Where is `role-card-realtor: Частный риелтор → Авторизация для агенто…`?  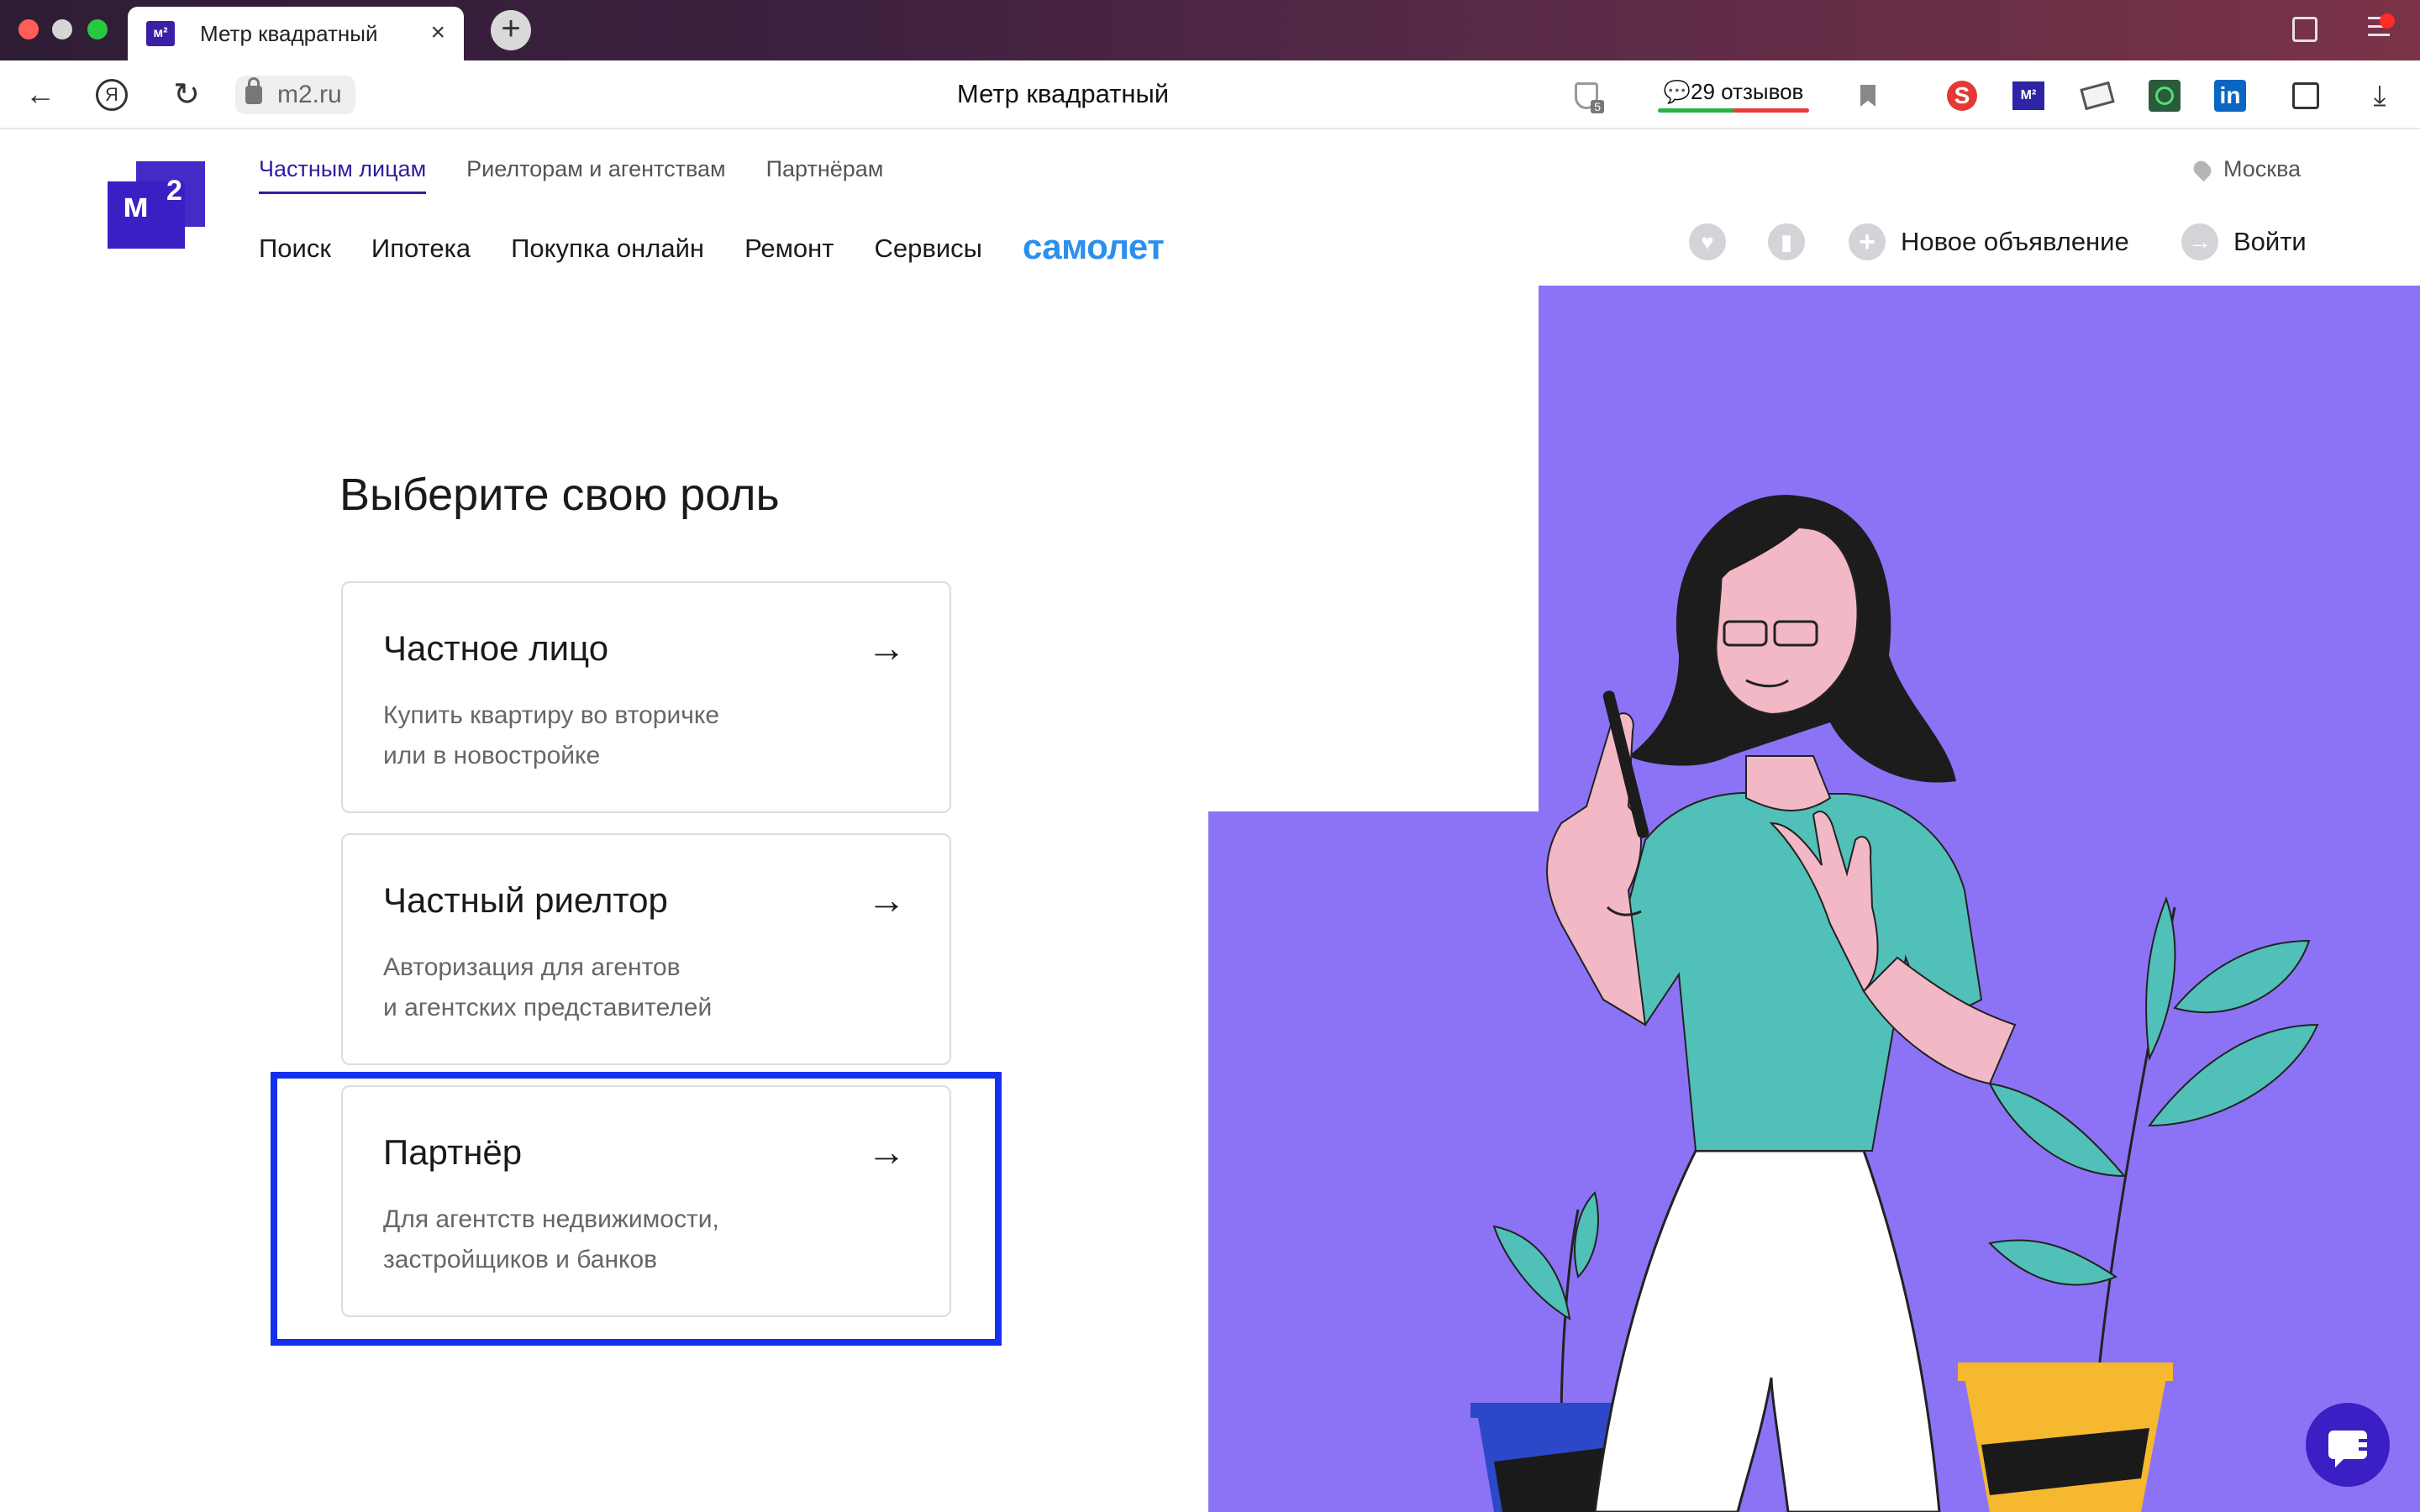
role-card-realtor: Частный риелтор → Авторизация для агенто… is located at coordinates (646, 949).